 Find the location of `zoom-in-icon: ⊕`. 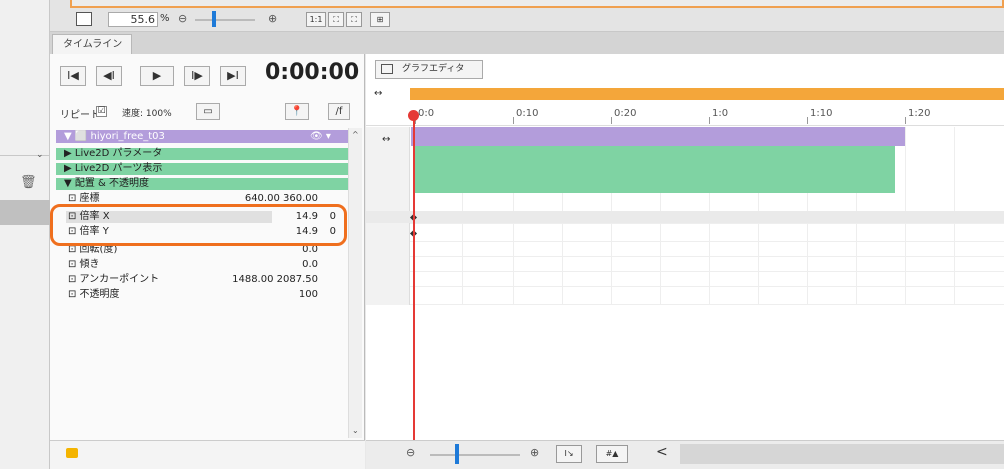

zoom-in-icon: ⊕ is located at coordinates (272, 18).